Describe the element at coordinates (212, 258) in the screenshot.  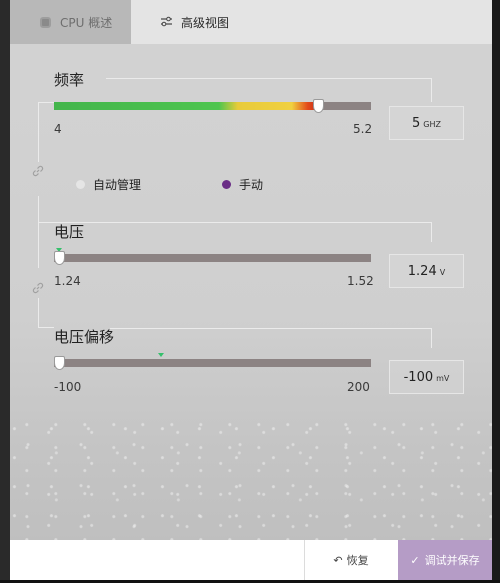
I see `voltage-slider` at that location.